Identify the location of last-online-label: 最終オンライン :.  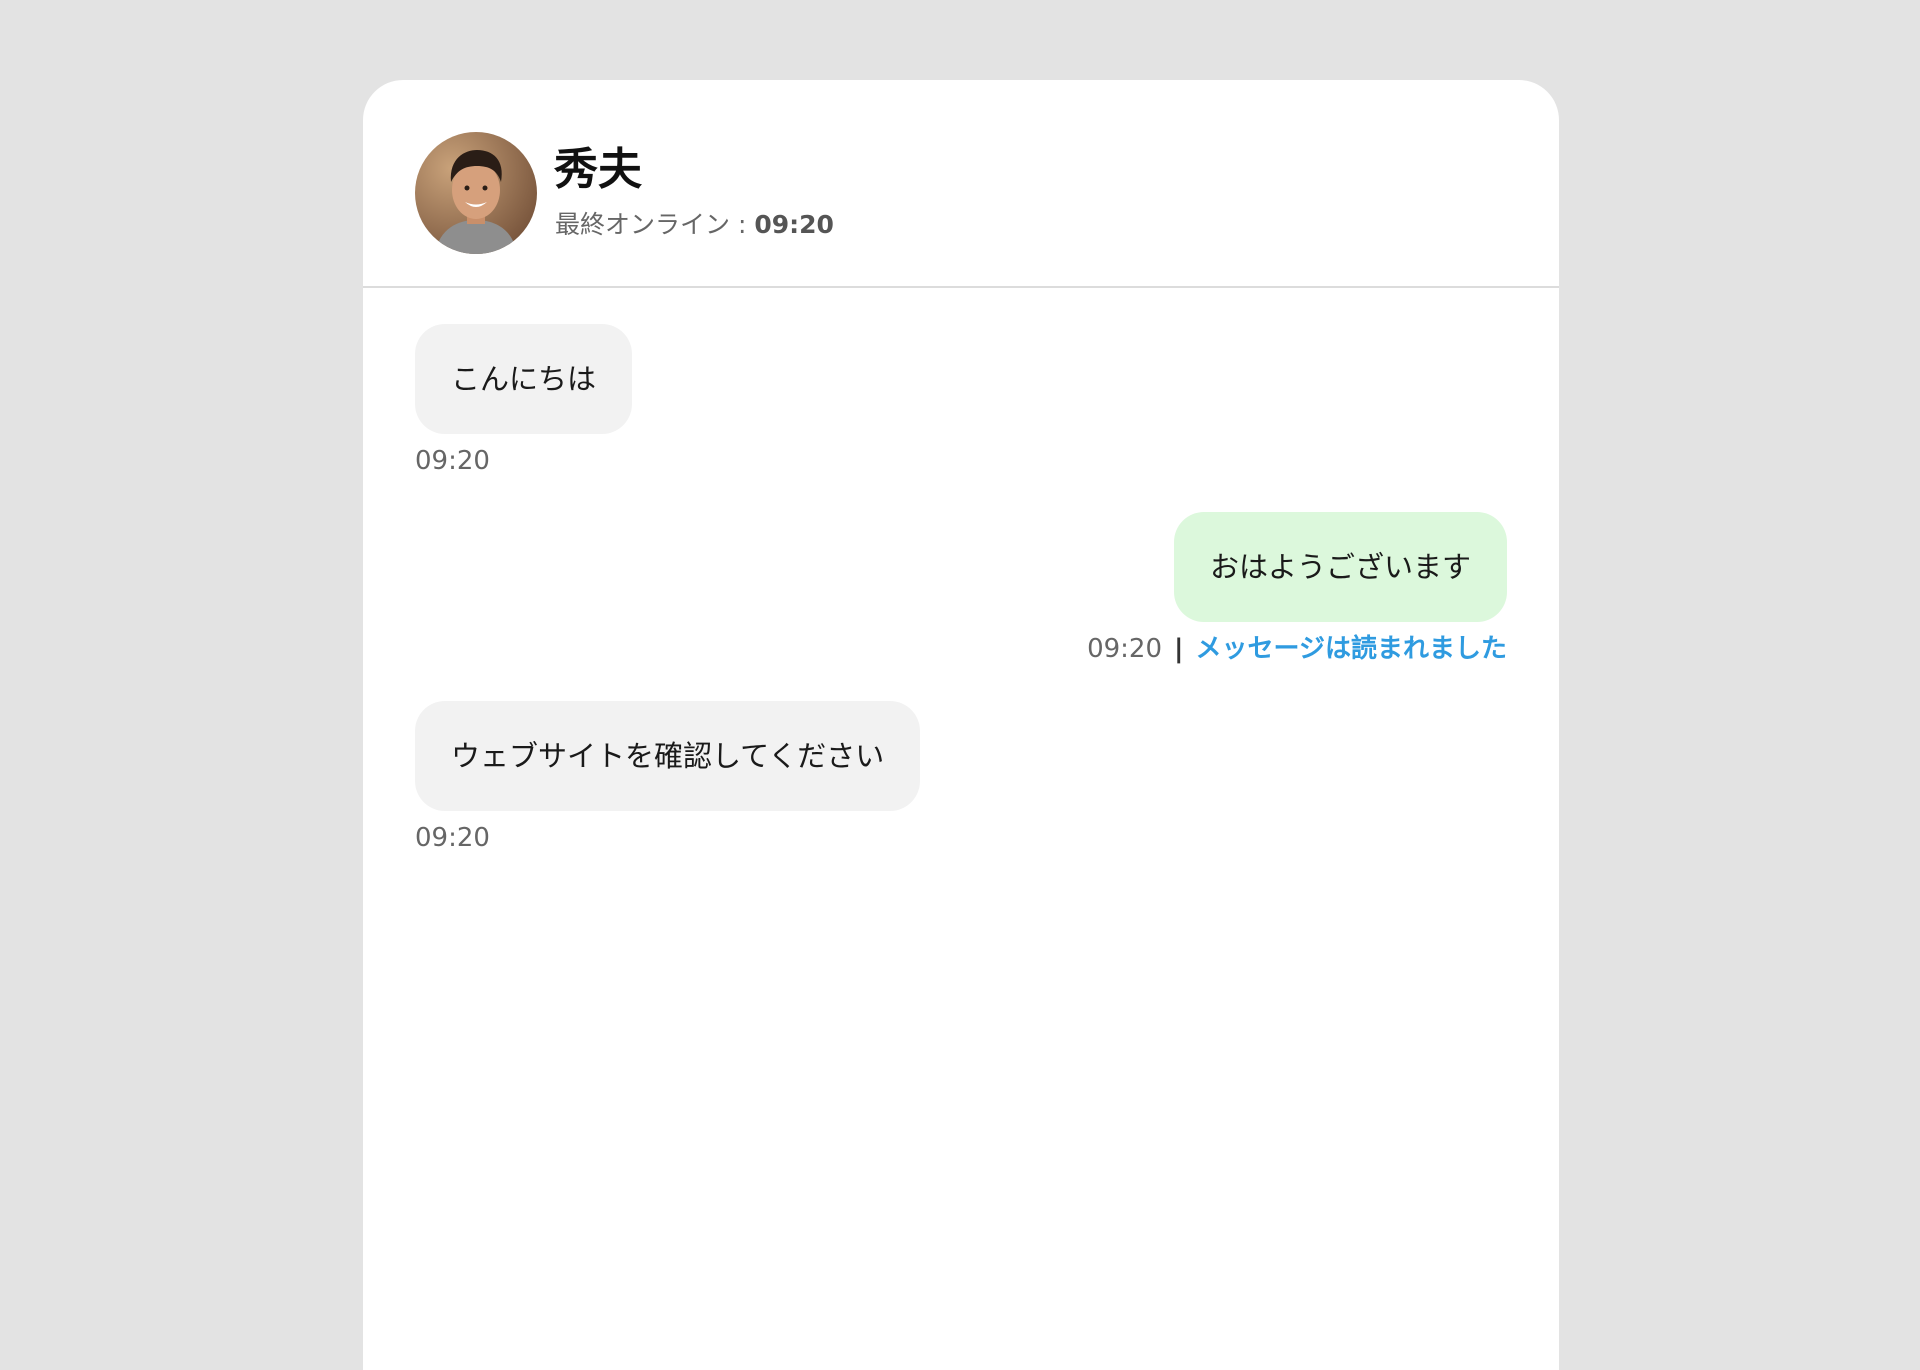
(655, 224).